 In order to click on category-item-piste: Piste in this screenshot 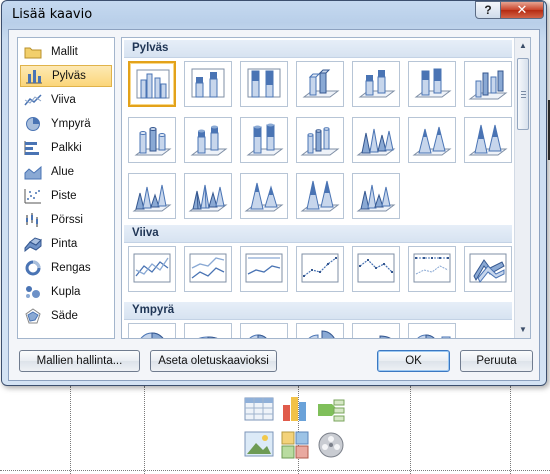, I will do `click(66, 196)`.